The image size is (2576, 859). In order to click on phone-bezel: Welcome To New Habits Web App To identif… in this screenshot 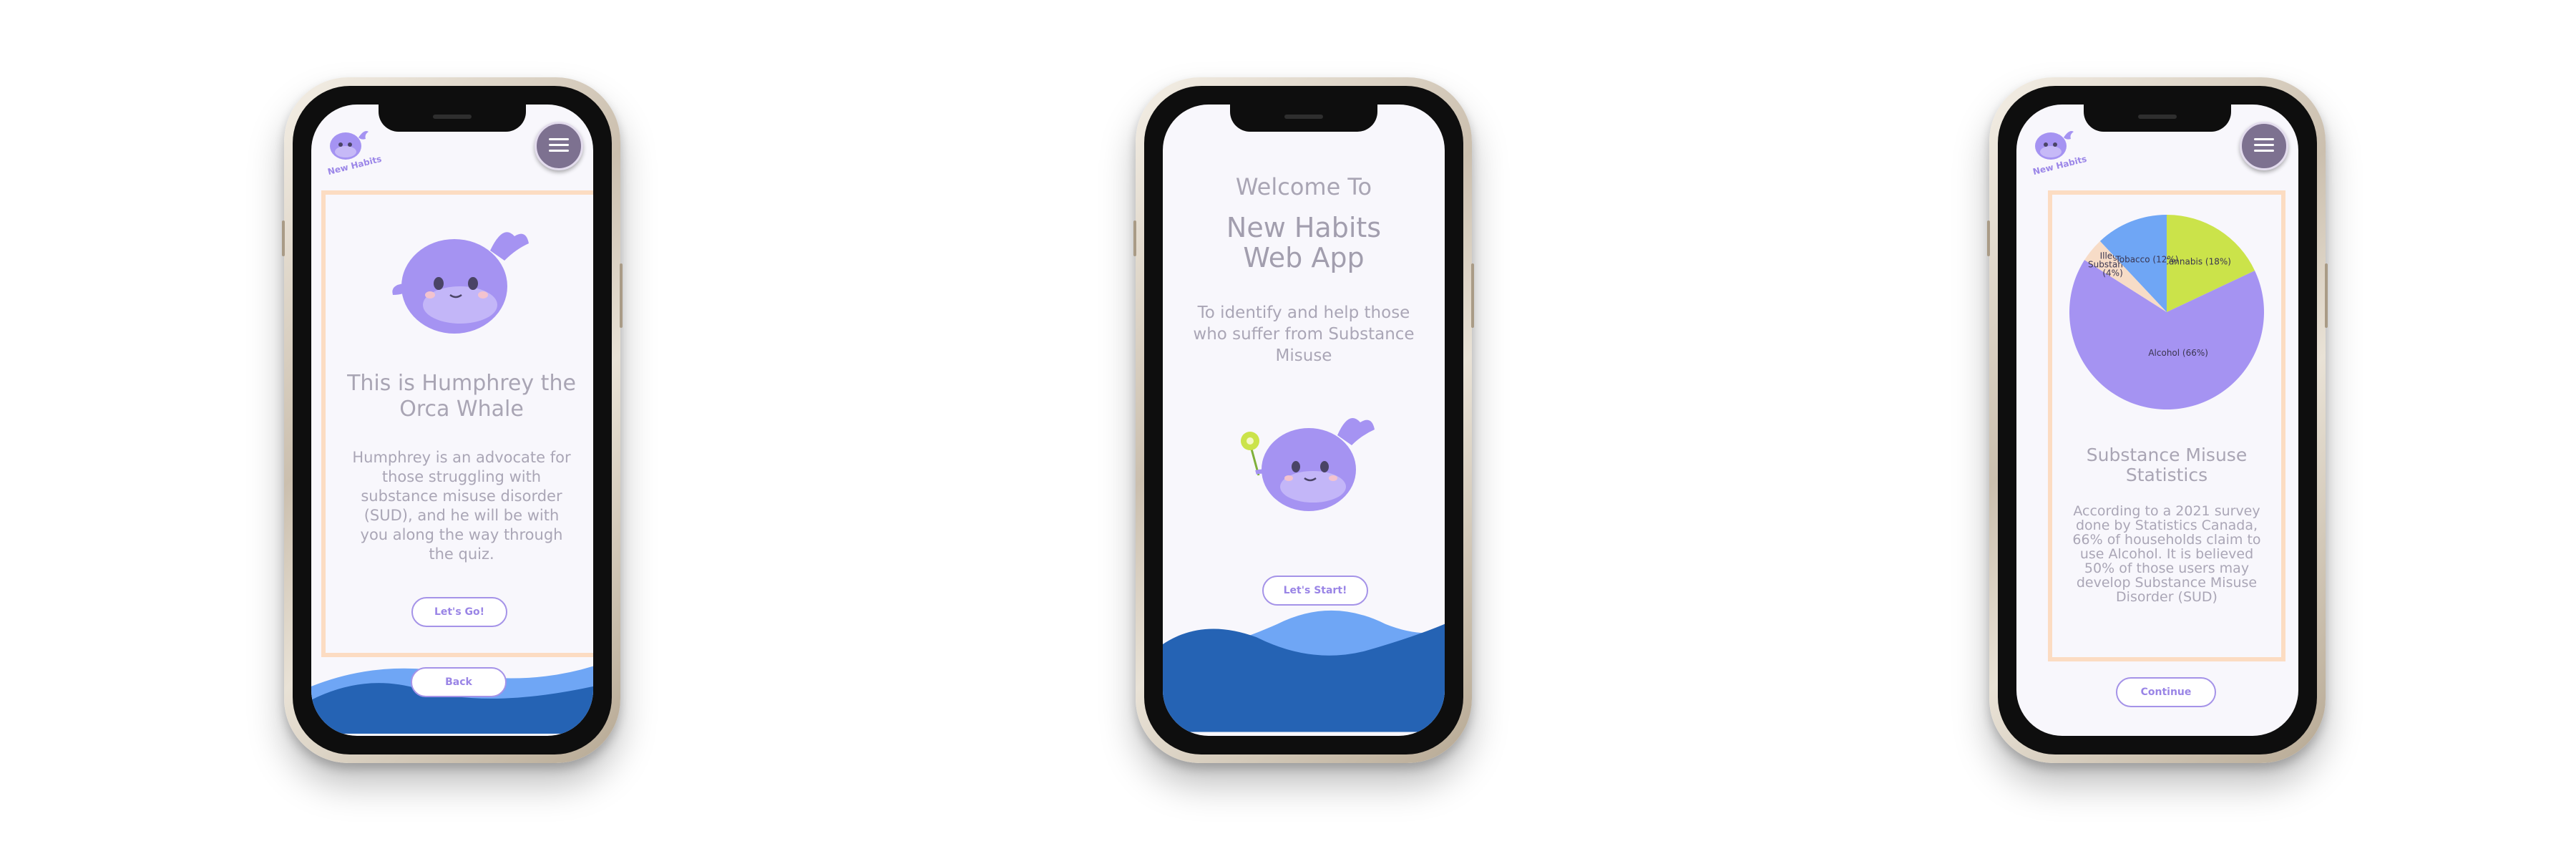, I will do `click(1303, 420)`.